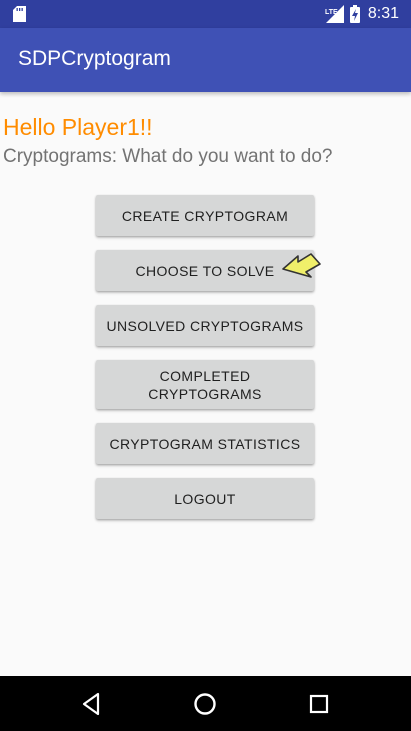 This screenshot has width=411, height=731. I want to click on logout-label: LOGOUT, so click(205, 498).